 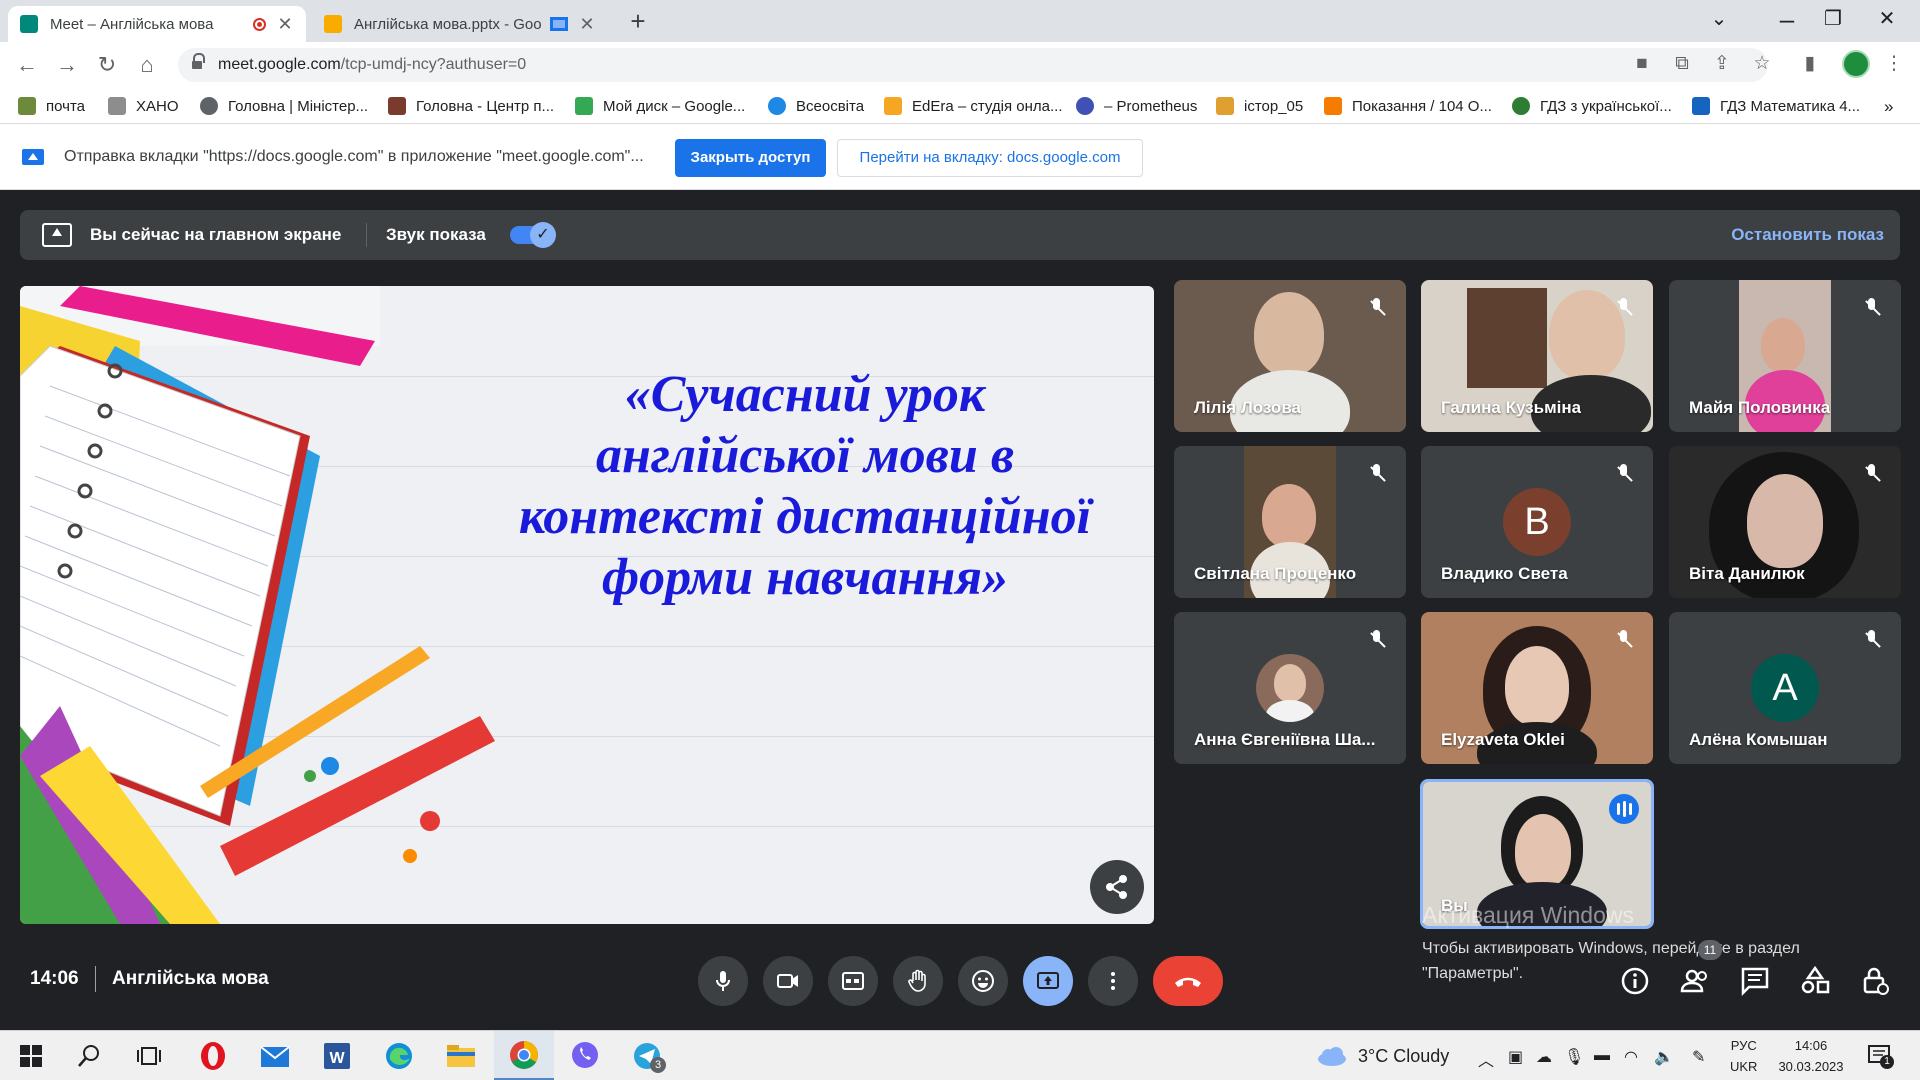 I want to click on show-hidden-icons-icon: ︿, so click(x=1486, y=1059).